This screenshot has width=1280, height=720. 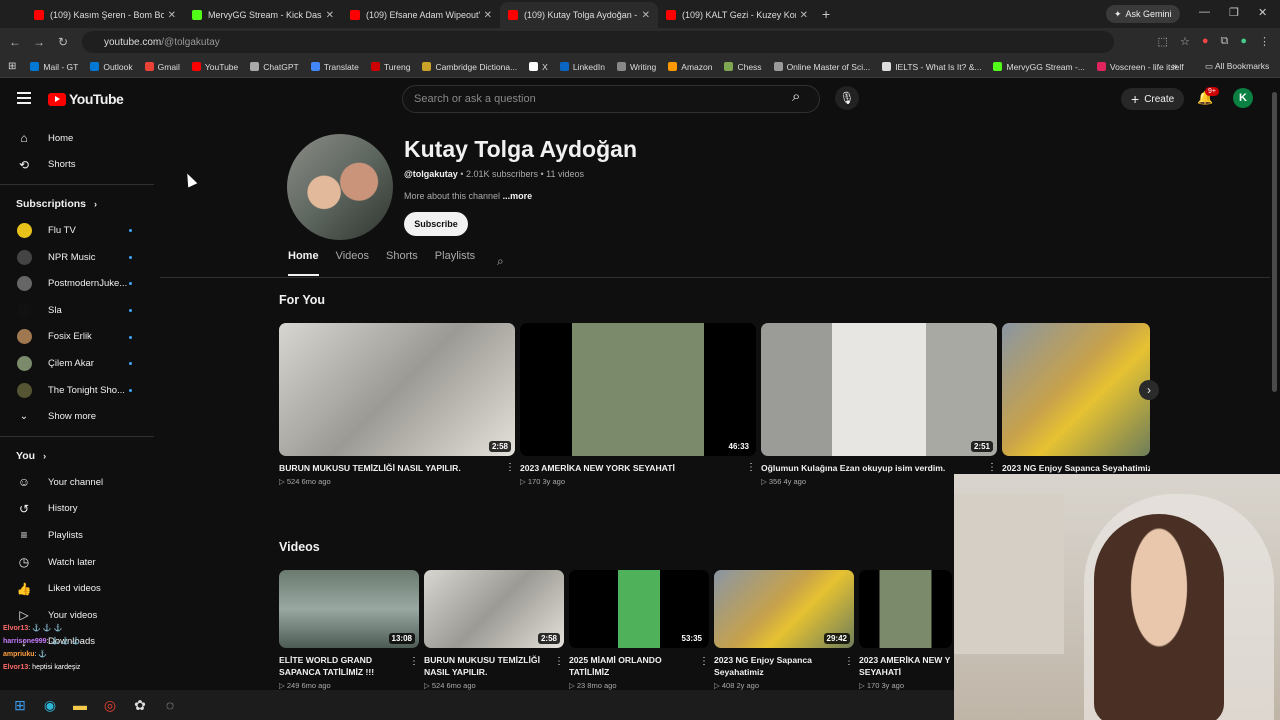 What do you see at coordinates (421, 15) in the screenshot?
I see `browser-tab: (109) Efsane Adam Wipeout'da ✕` at bounding box center [421, 15].